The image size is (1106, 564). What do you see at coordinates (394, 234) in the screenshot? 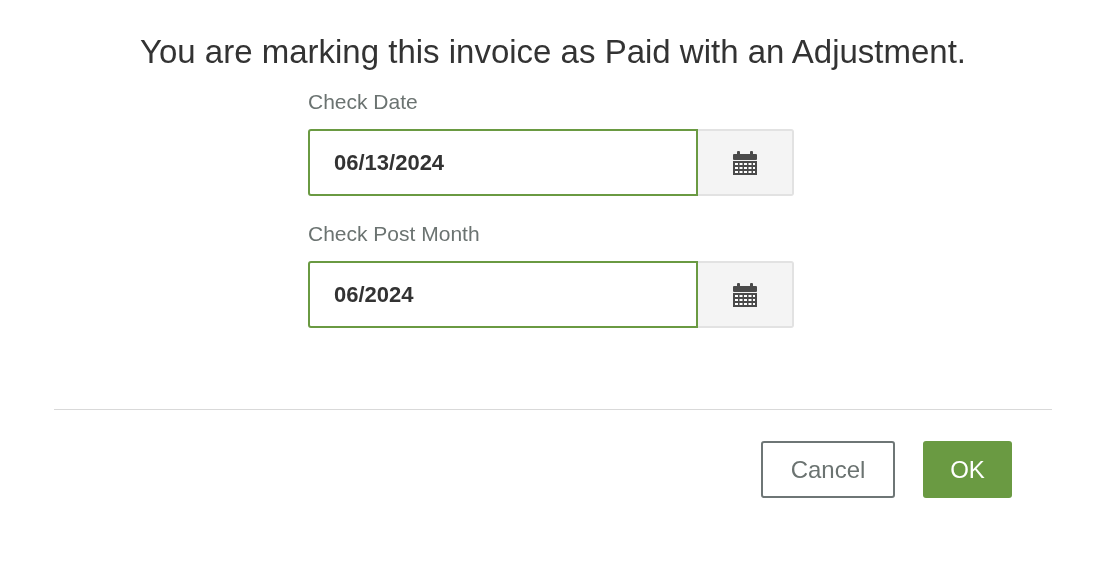
I see `field-label: Check Post Month` at bounding box center [394, 234].